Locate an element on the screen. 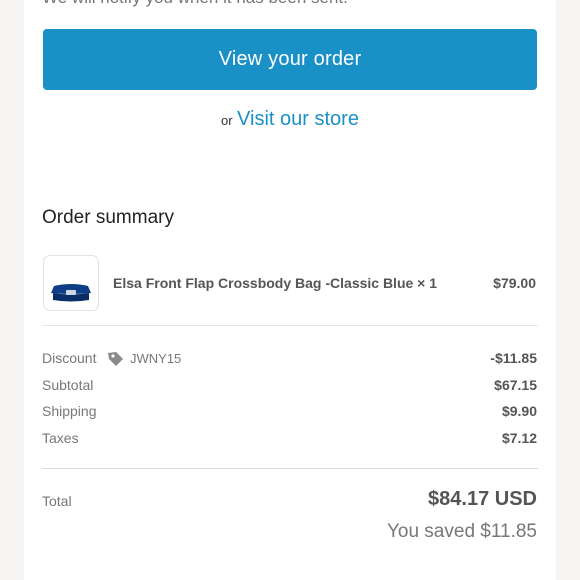 The image size is (580, 580). total-value: $84.17 USD is located at coordinates (482, 499).